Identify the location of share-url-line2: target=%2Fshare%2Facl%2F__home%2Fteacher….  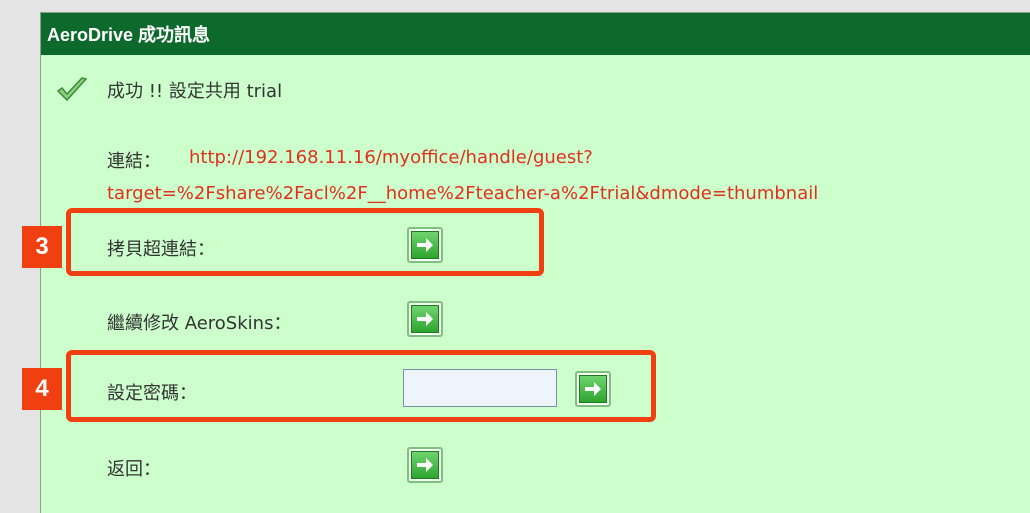
(462, 193).